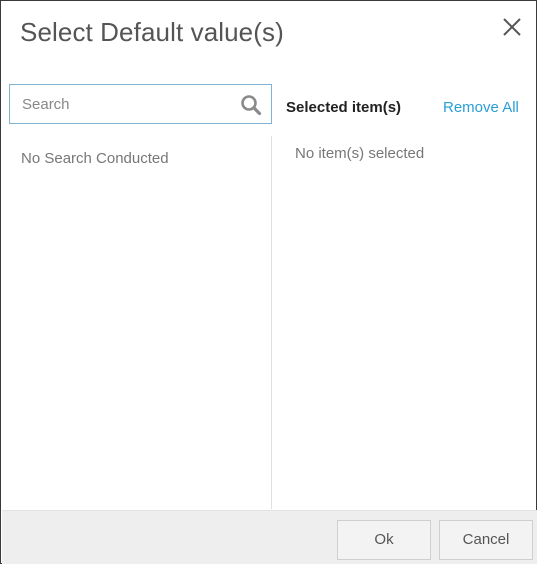 The width and height of the screenshot is (537, 564). Describe the element at coordinates (486, 540) in the screenshot. I see `cancel-button: Cancel` at that location.